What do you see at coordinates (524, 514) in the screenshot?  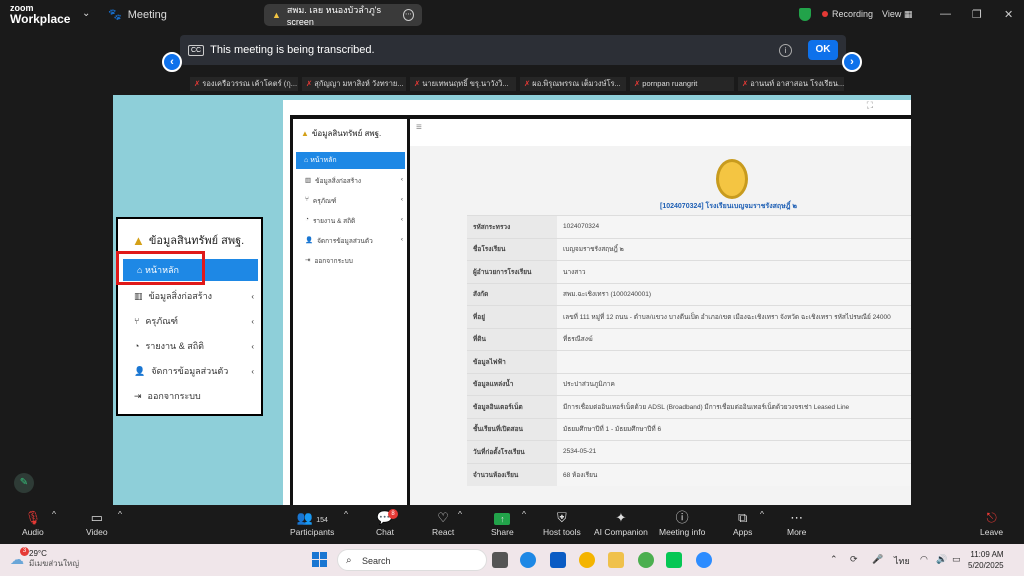 I see `share-options-chevron-icon: ^` at bounding box center [524, 514].